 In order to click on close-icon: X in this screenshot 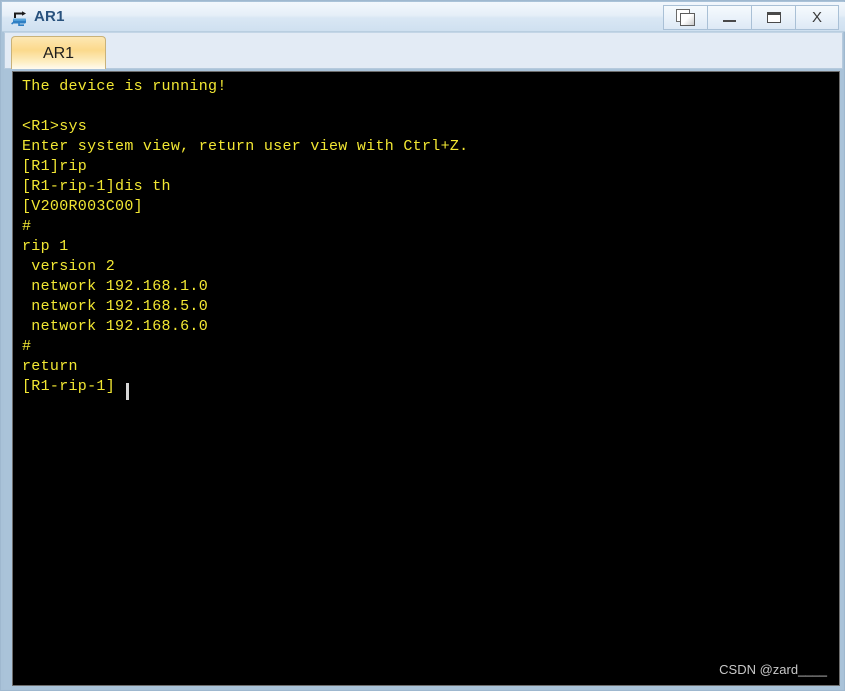, I will do `click(816, 17)`.